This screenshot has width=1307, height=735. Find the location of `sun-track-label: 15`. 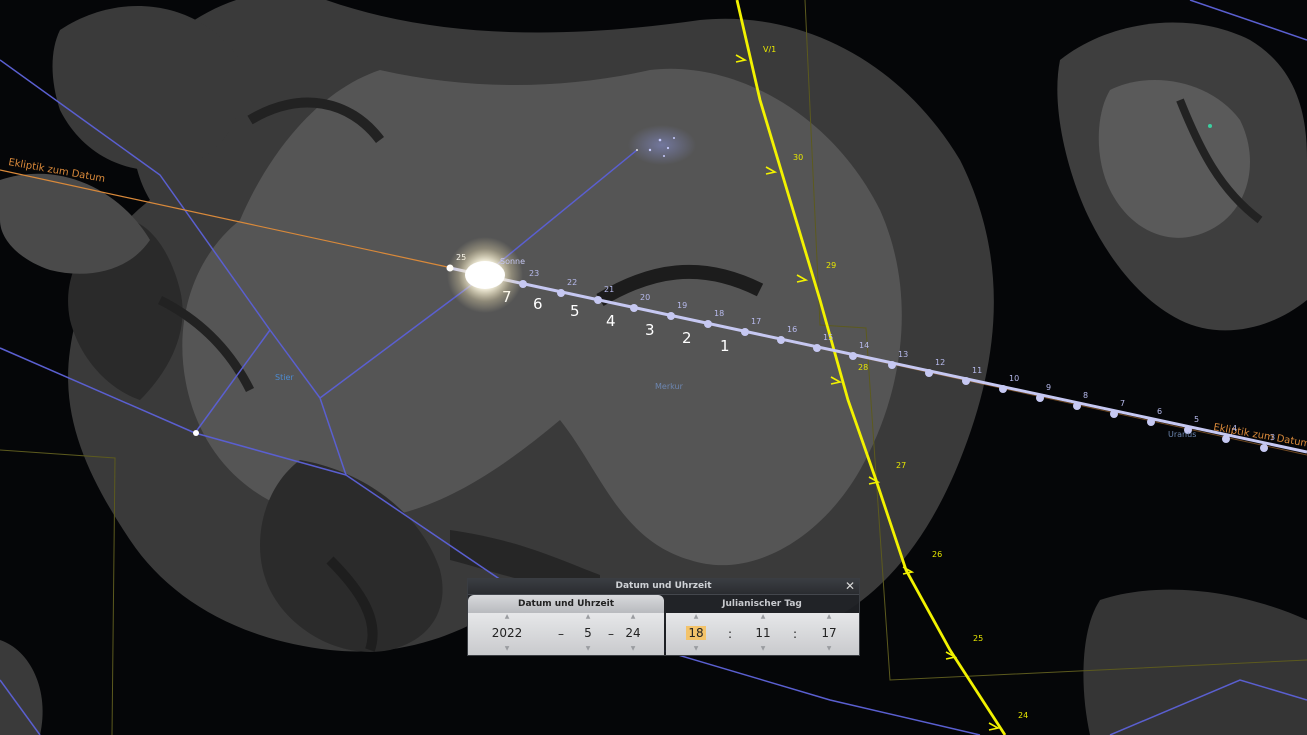

sun-track-label: 15 is located at coordinates (828, 337).